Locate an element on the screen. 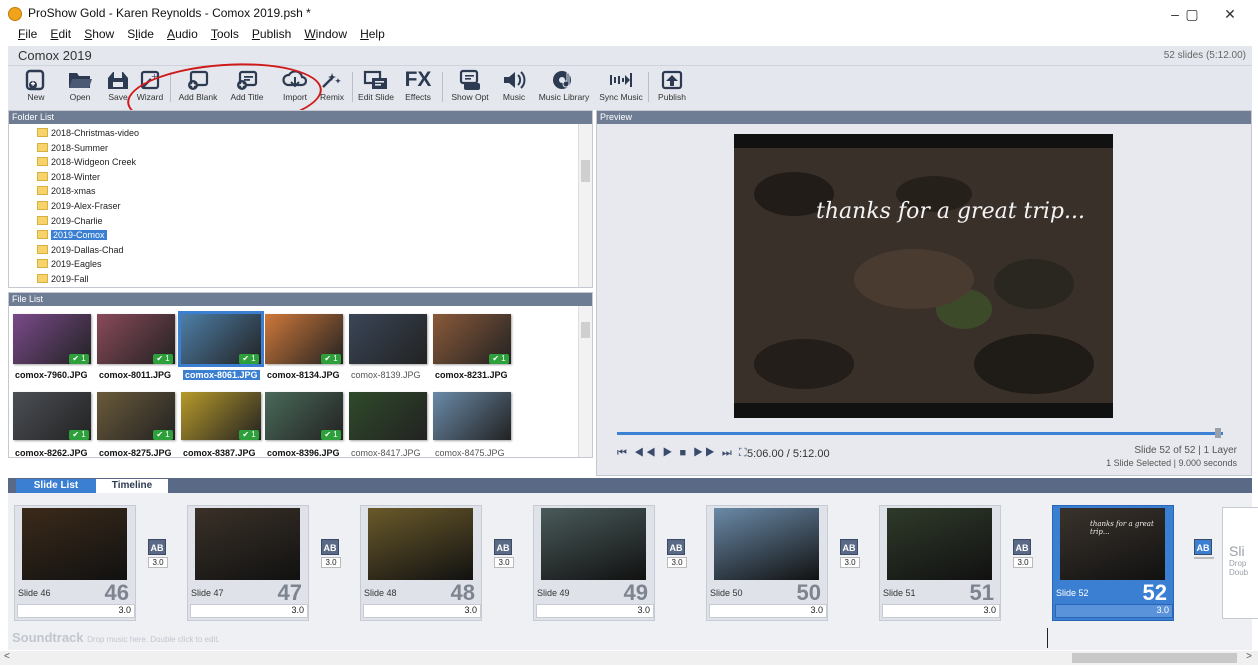 The height and width of the screenshot is (667, 1258). open-button: Open is located at coordinates (80, 88).